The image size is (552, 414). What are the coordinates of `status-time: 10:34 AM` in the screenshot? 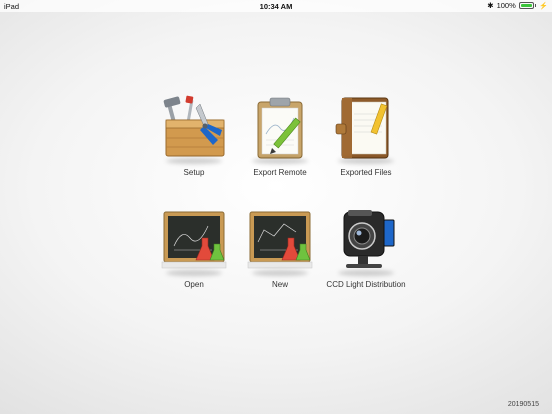 It's located at (276, 6).